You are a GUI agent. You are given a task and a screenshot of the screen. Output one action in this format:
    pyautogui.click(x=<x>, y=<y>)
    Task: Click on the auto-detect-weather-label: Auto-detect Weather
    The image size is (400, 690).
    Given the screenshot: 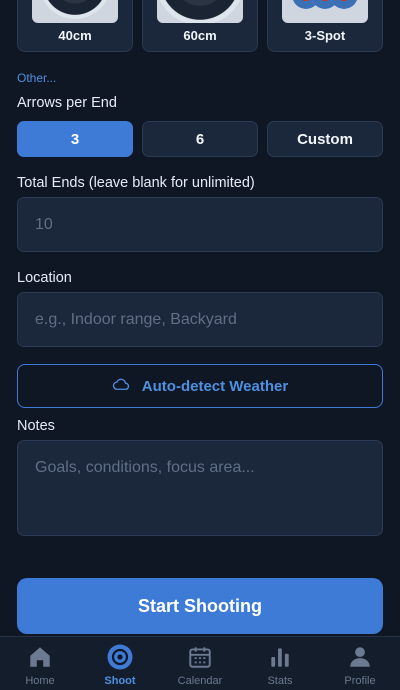 What is the action you would take?
    pyautogui.click(x=215, y=386)
    